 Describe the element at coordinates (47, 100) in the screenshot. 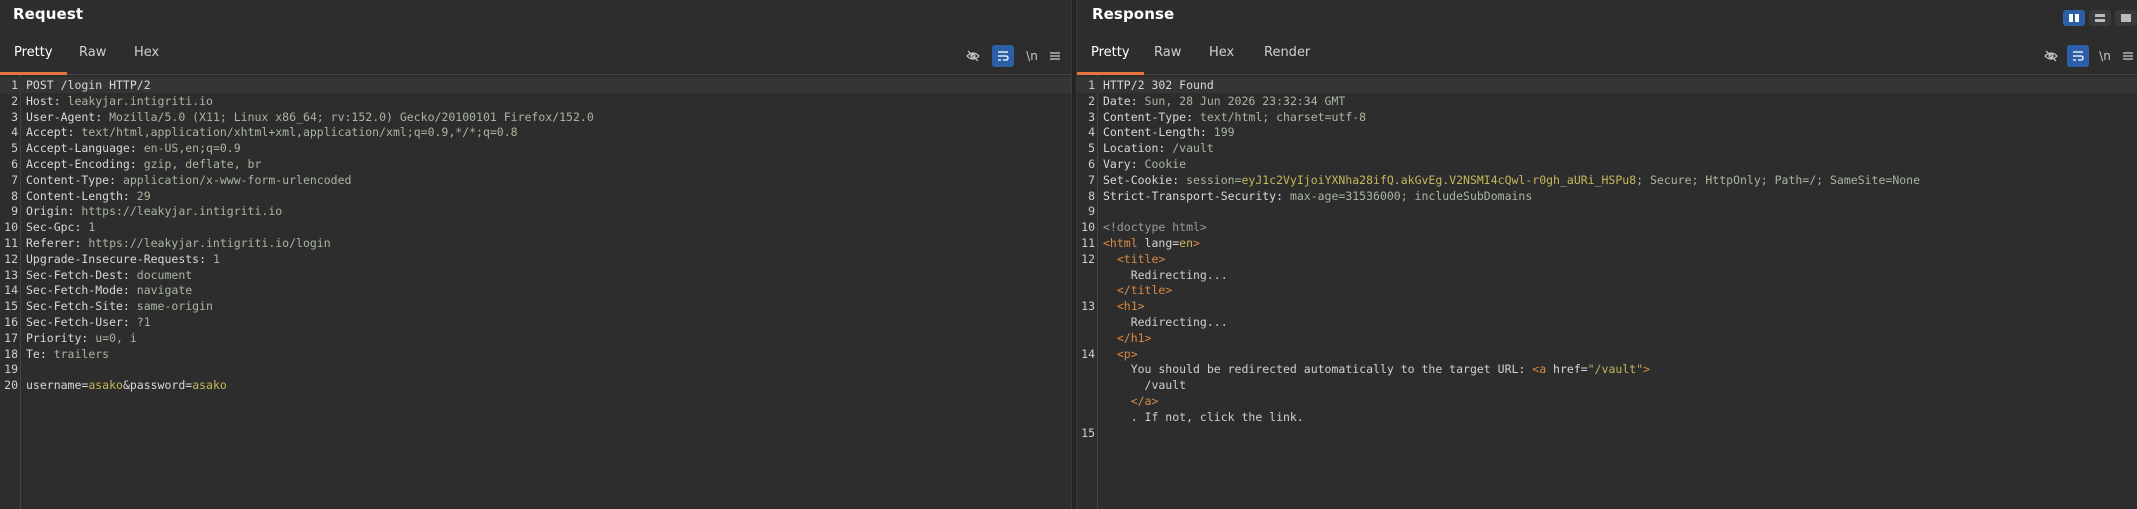

I see `code-token: Host:` at that location.